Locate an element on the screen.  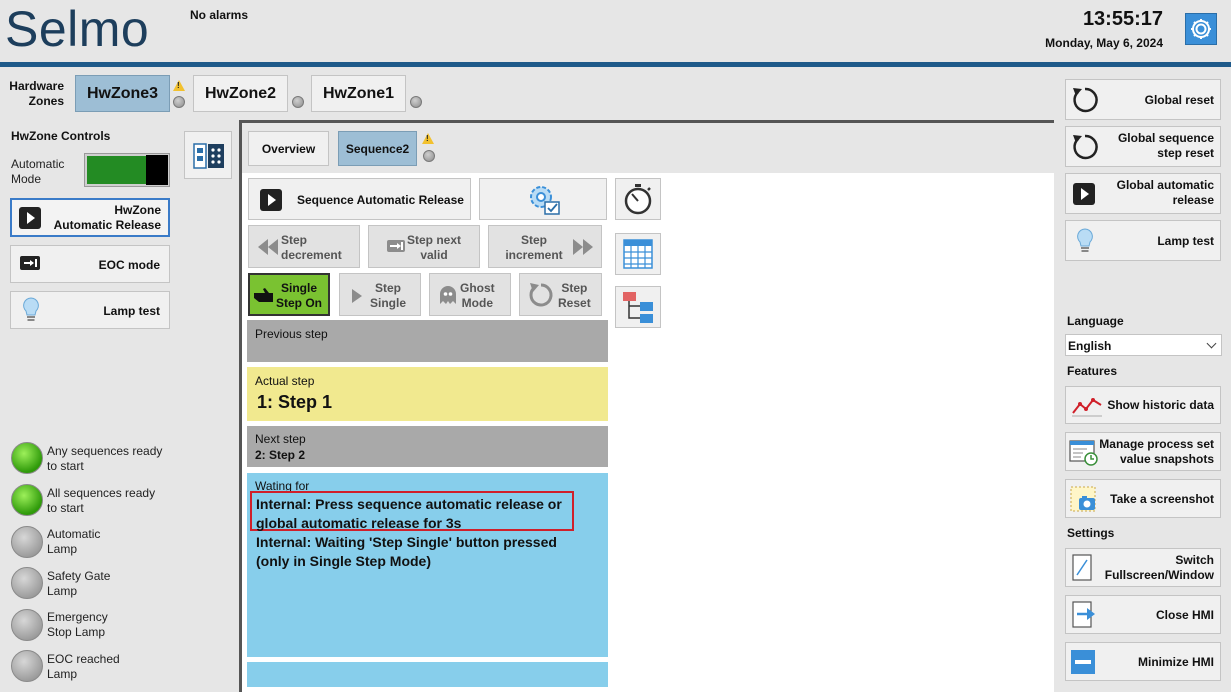
single-step-on-label: Single Step On is located at coordinates (299, 296).